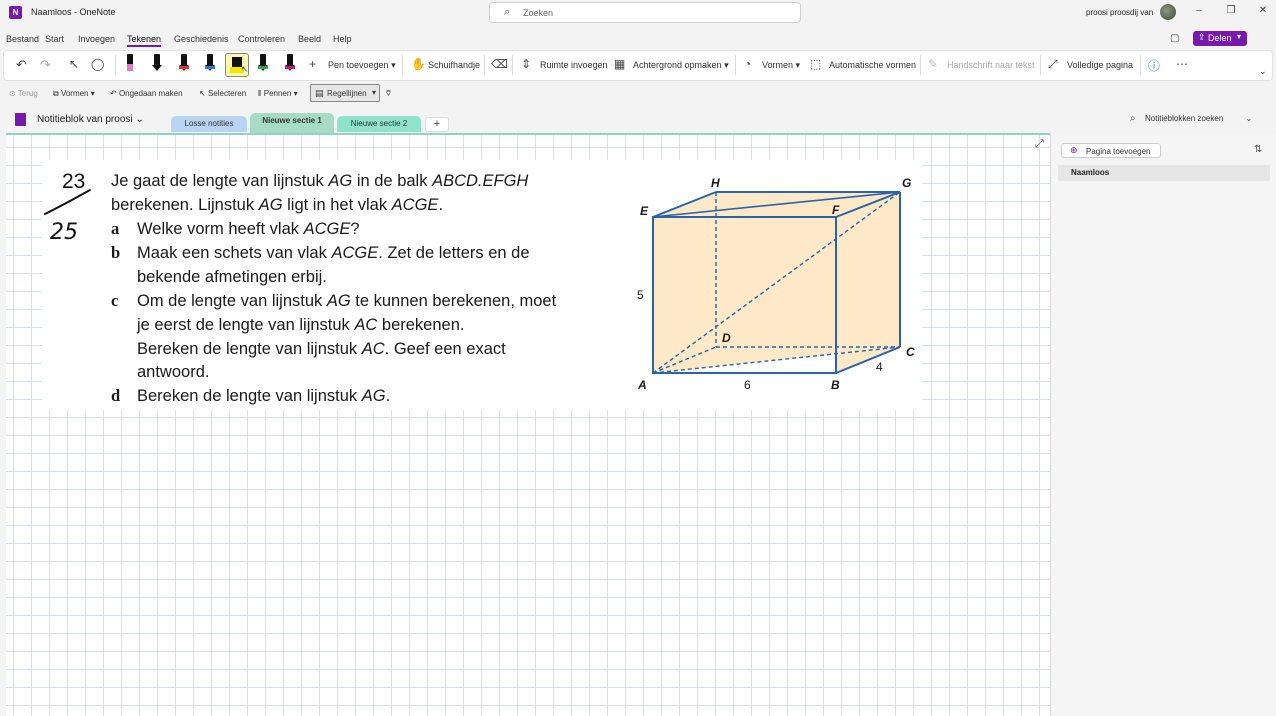  Describe the element at coordinates (67, 216) in the screenshot. I see `handwritten-score: 25` at that location.